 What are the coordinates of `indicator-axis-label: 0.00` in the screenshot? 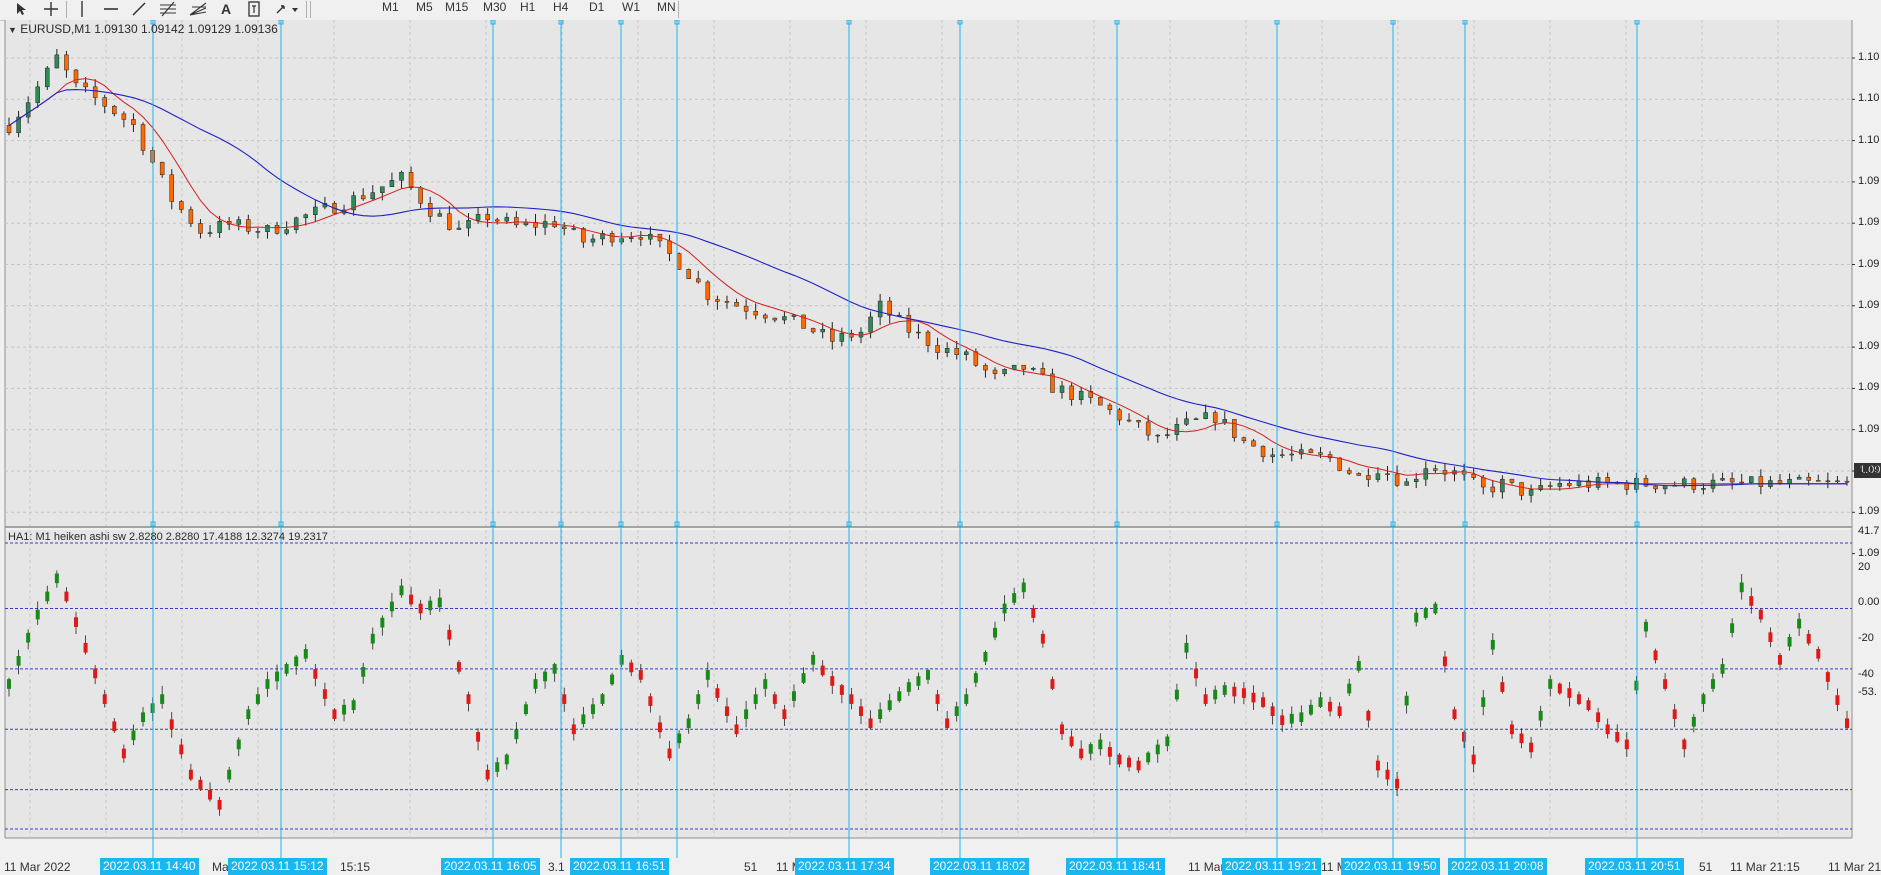 It's located at (1869, 602).